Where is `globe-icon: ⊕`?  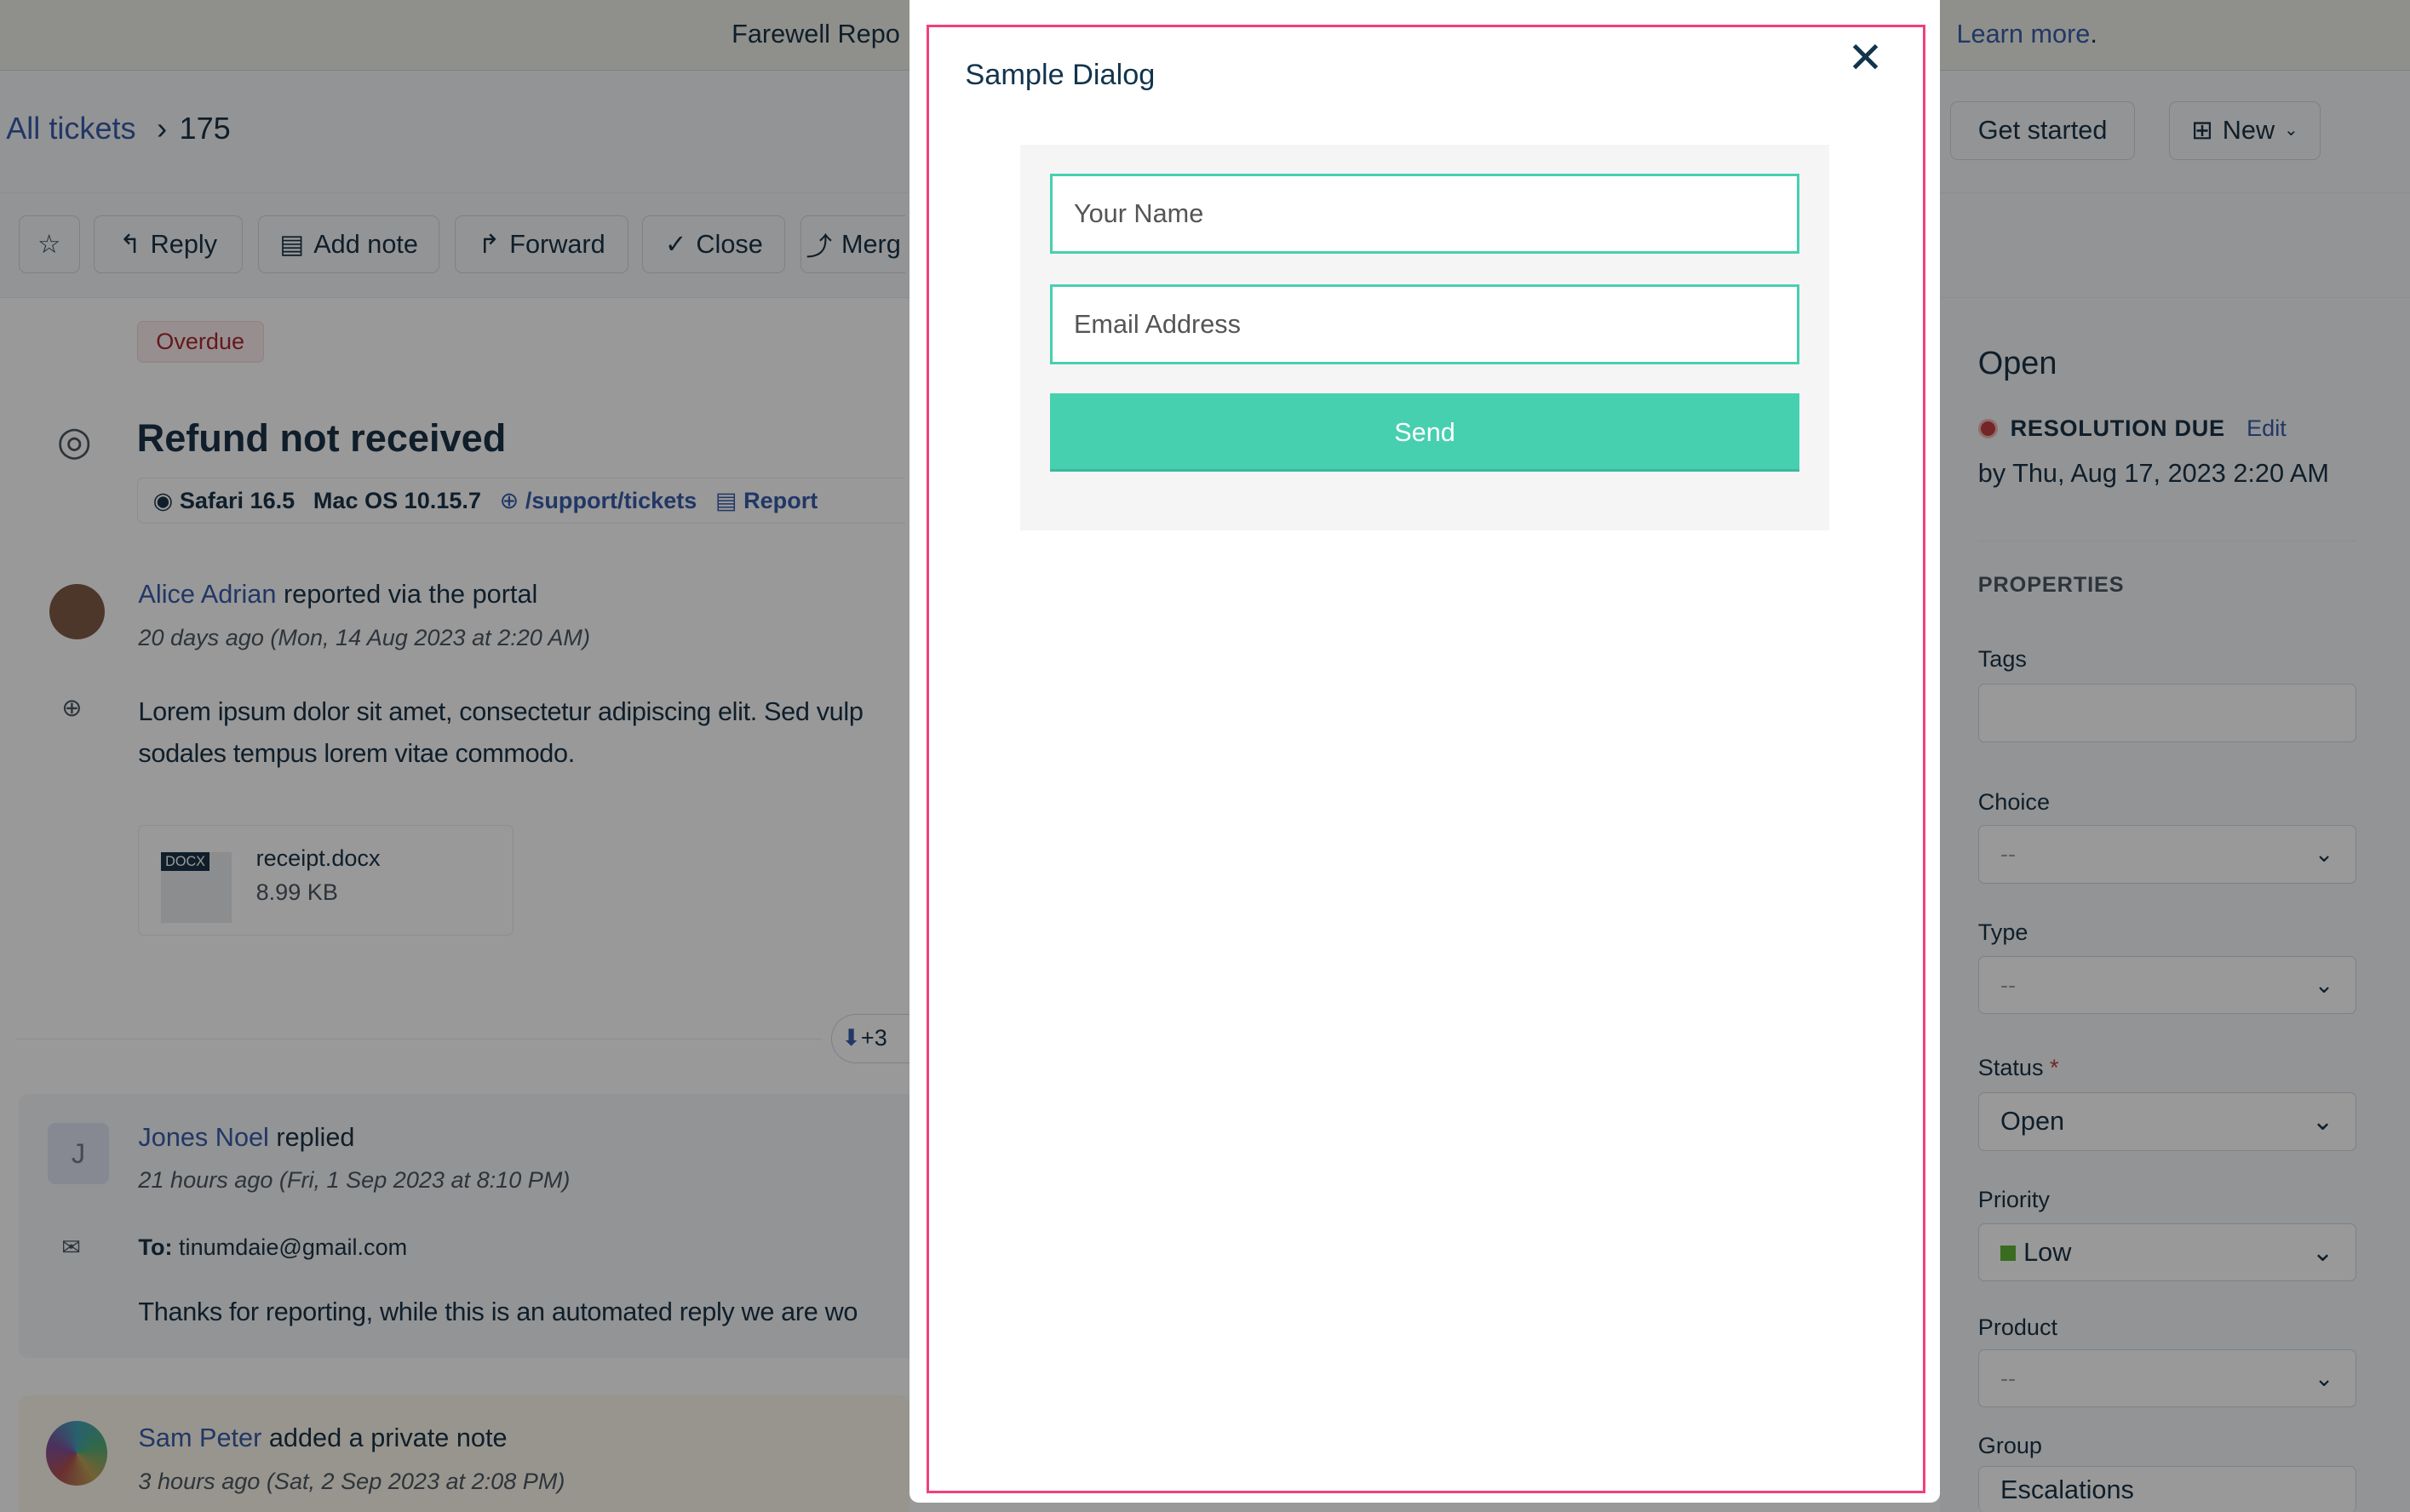 globe-icon: ⊕ is located at coordinates (72, 708).